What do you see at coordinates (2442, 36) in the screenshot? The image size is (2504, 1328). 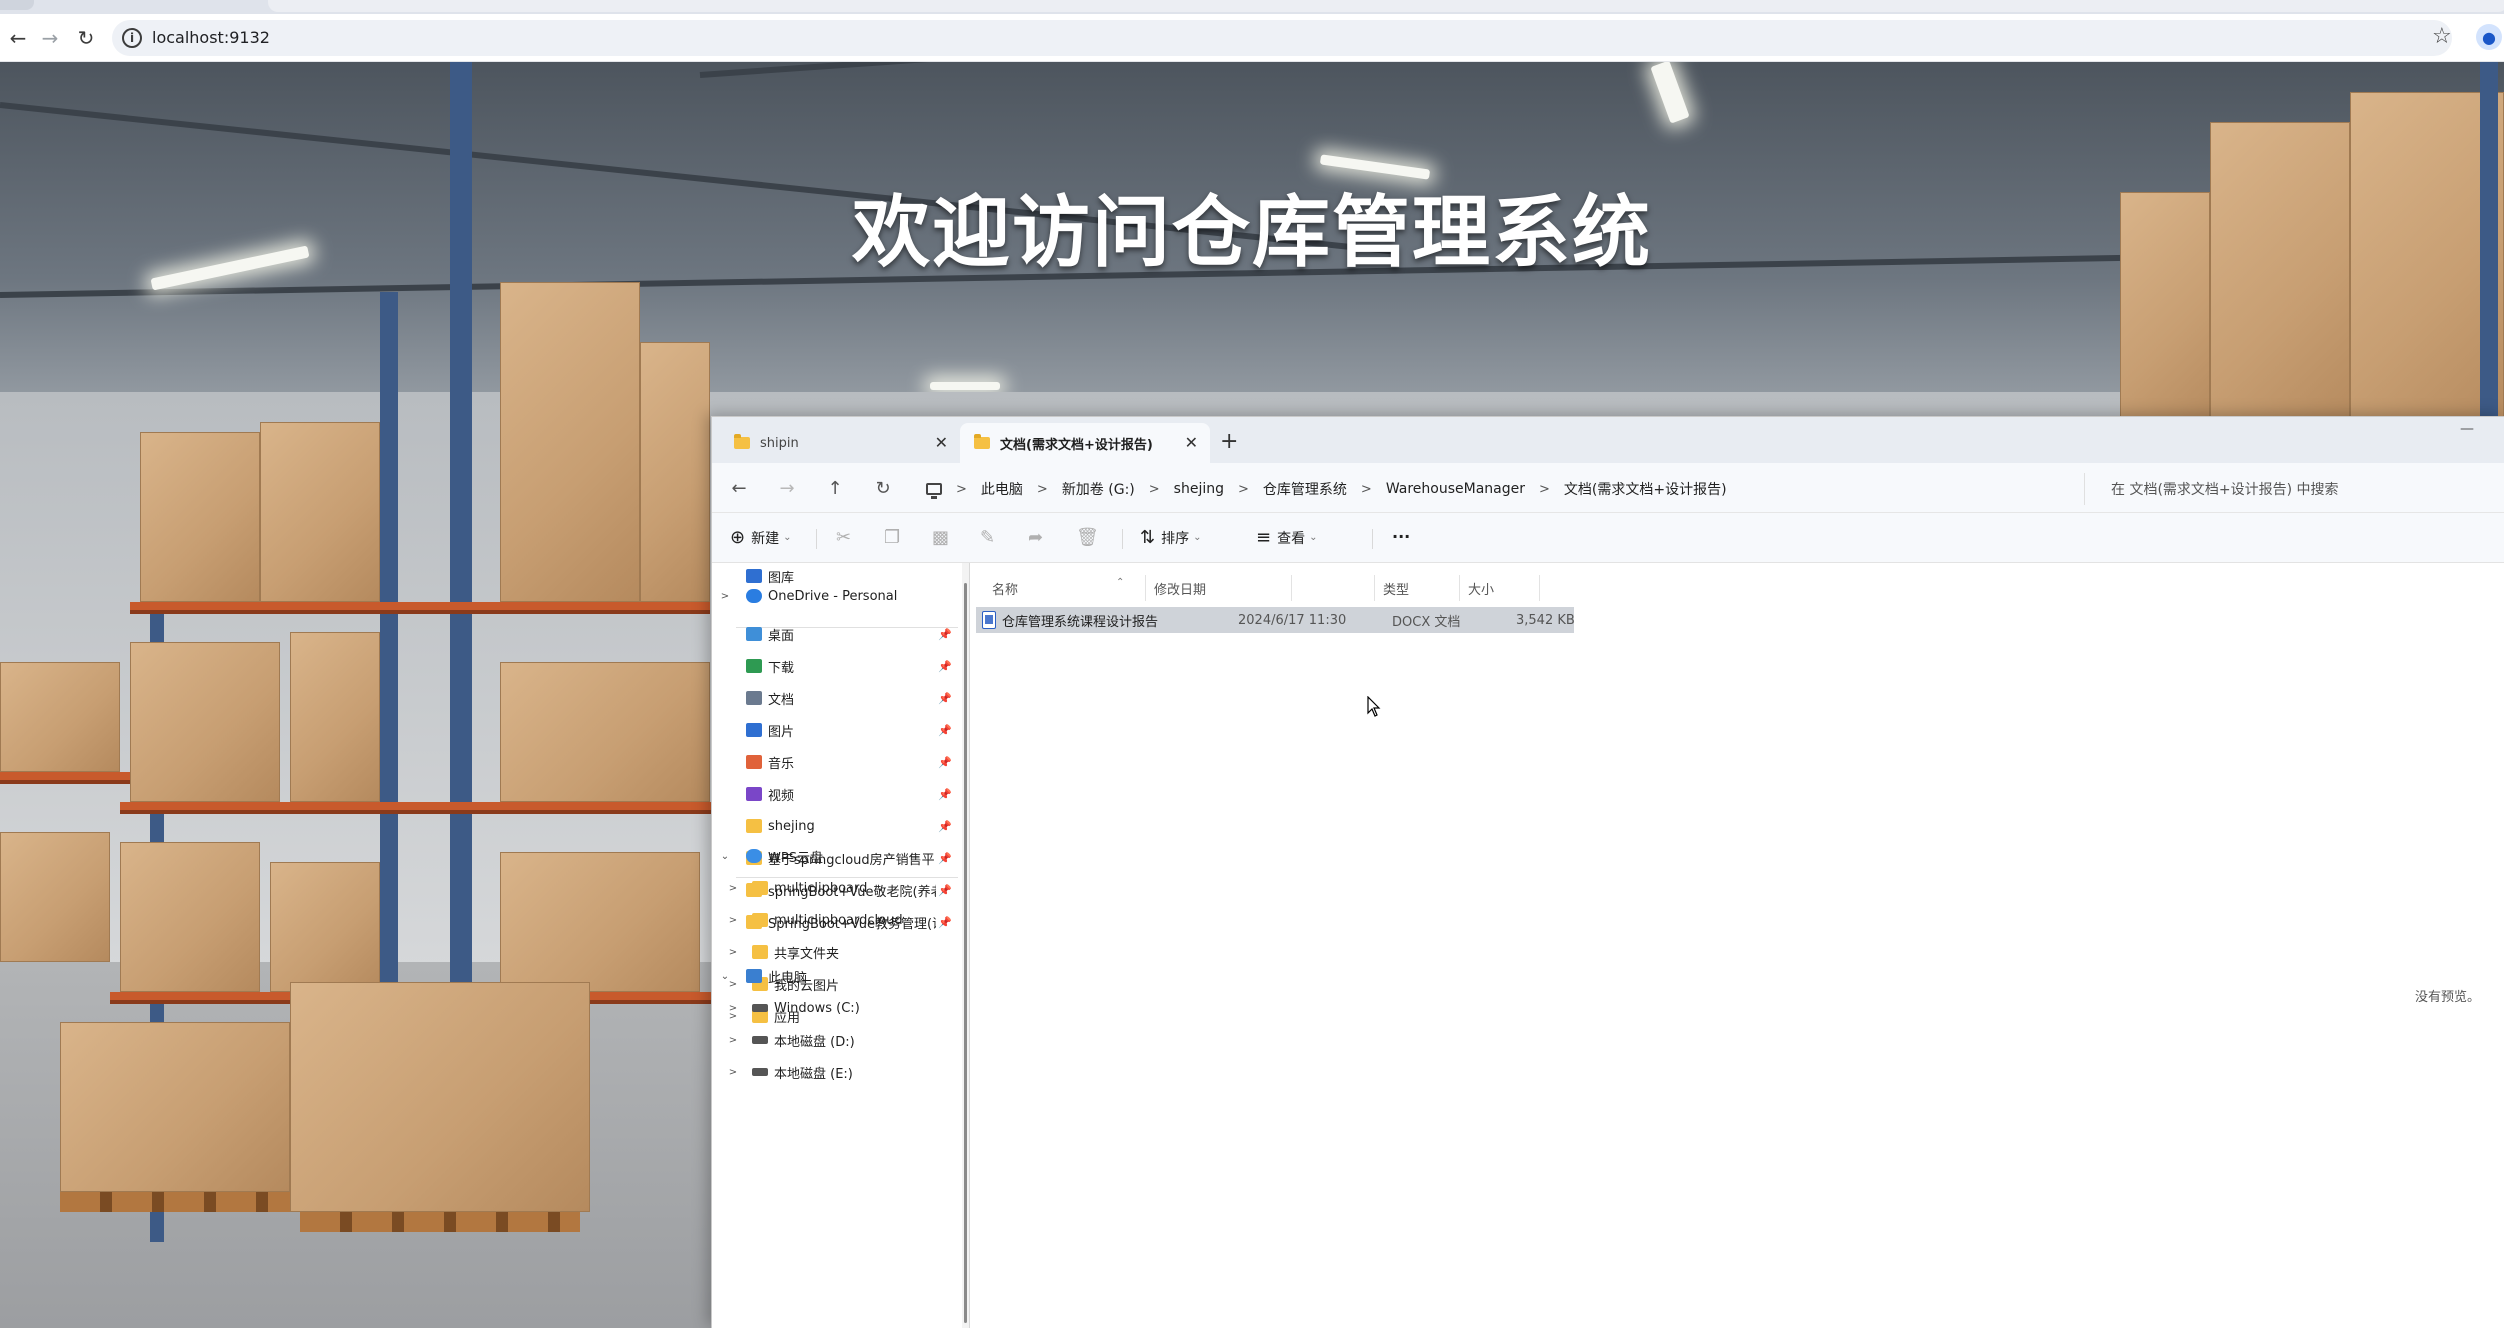 I see `bookmark-star-icon: ☆` at bounding box center [2442, 36].